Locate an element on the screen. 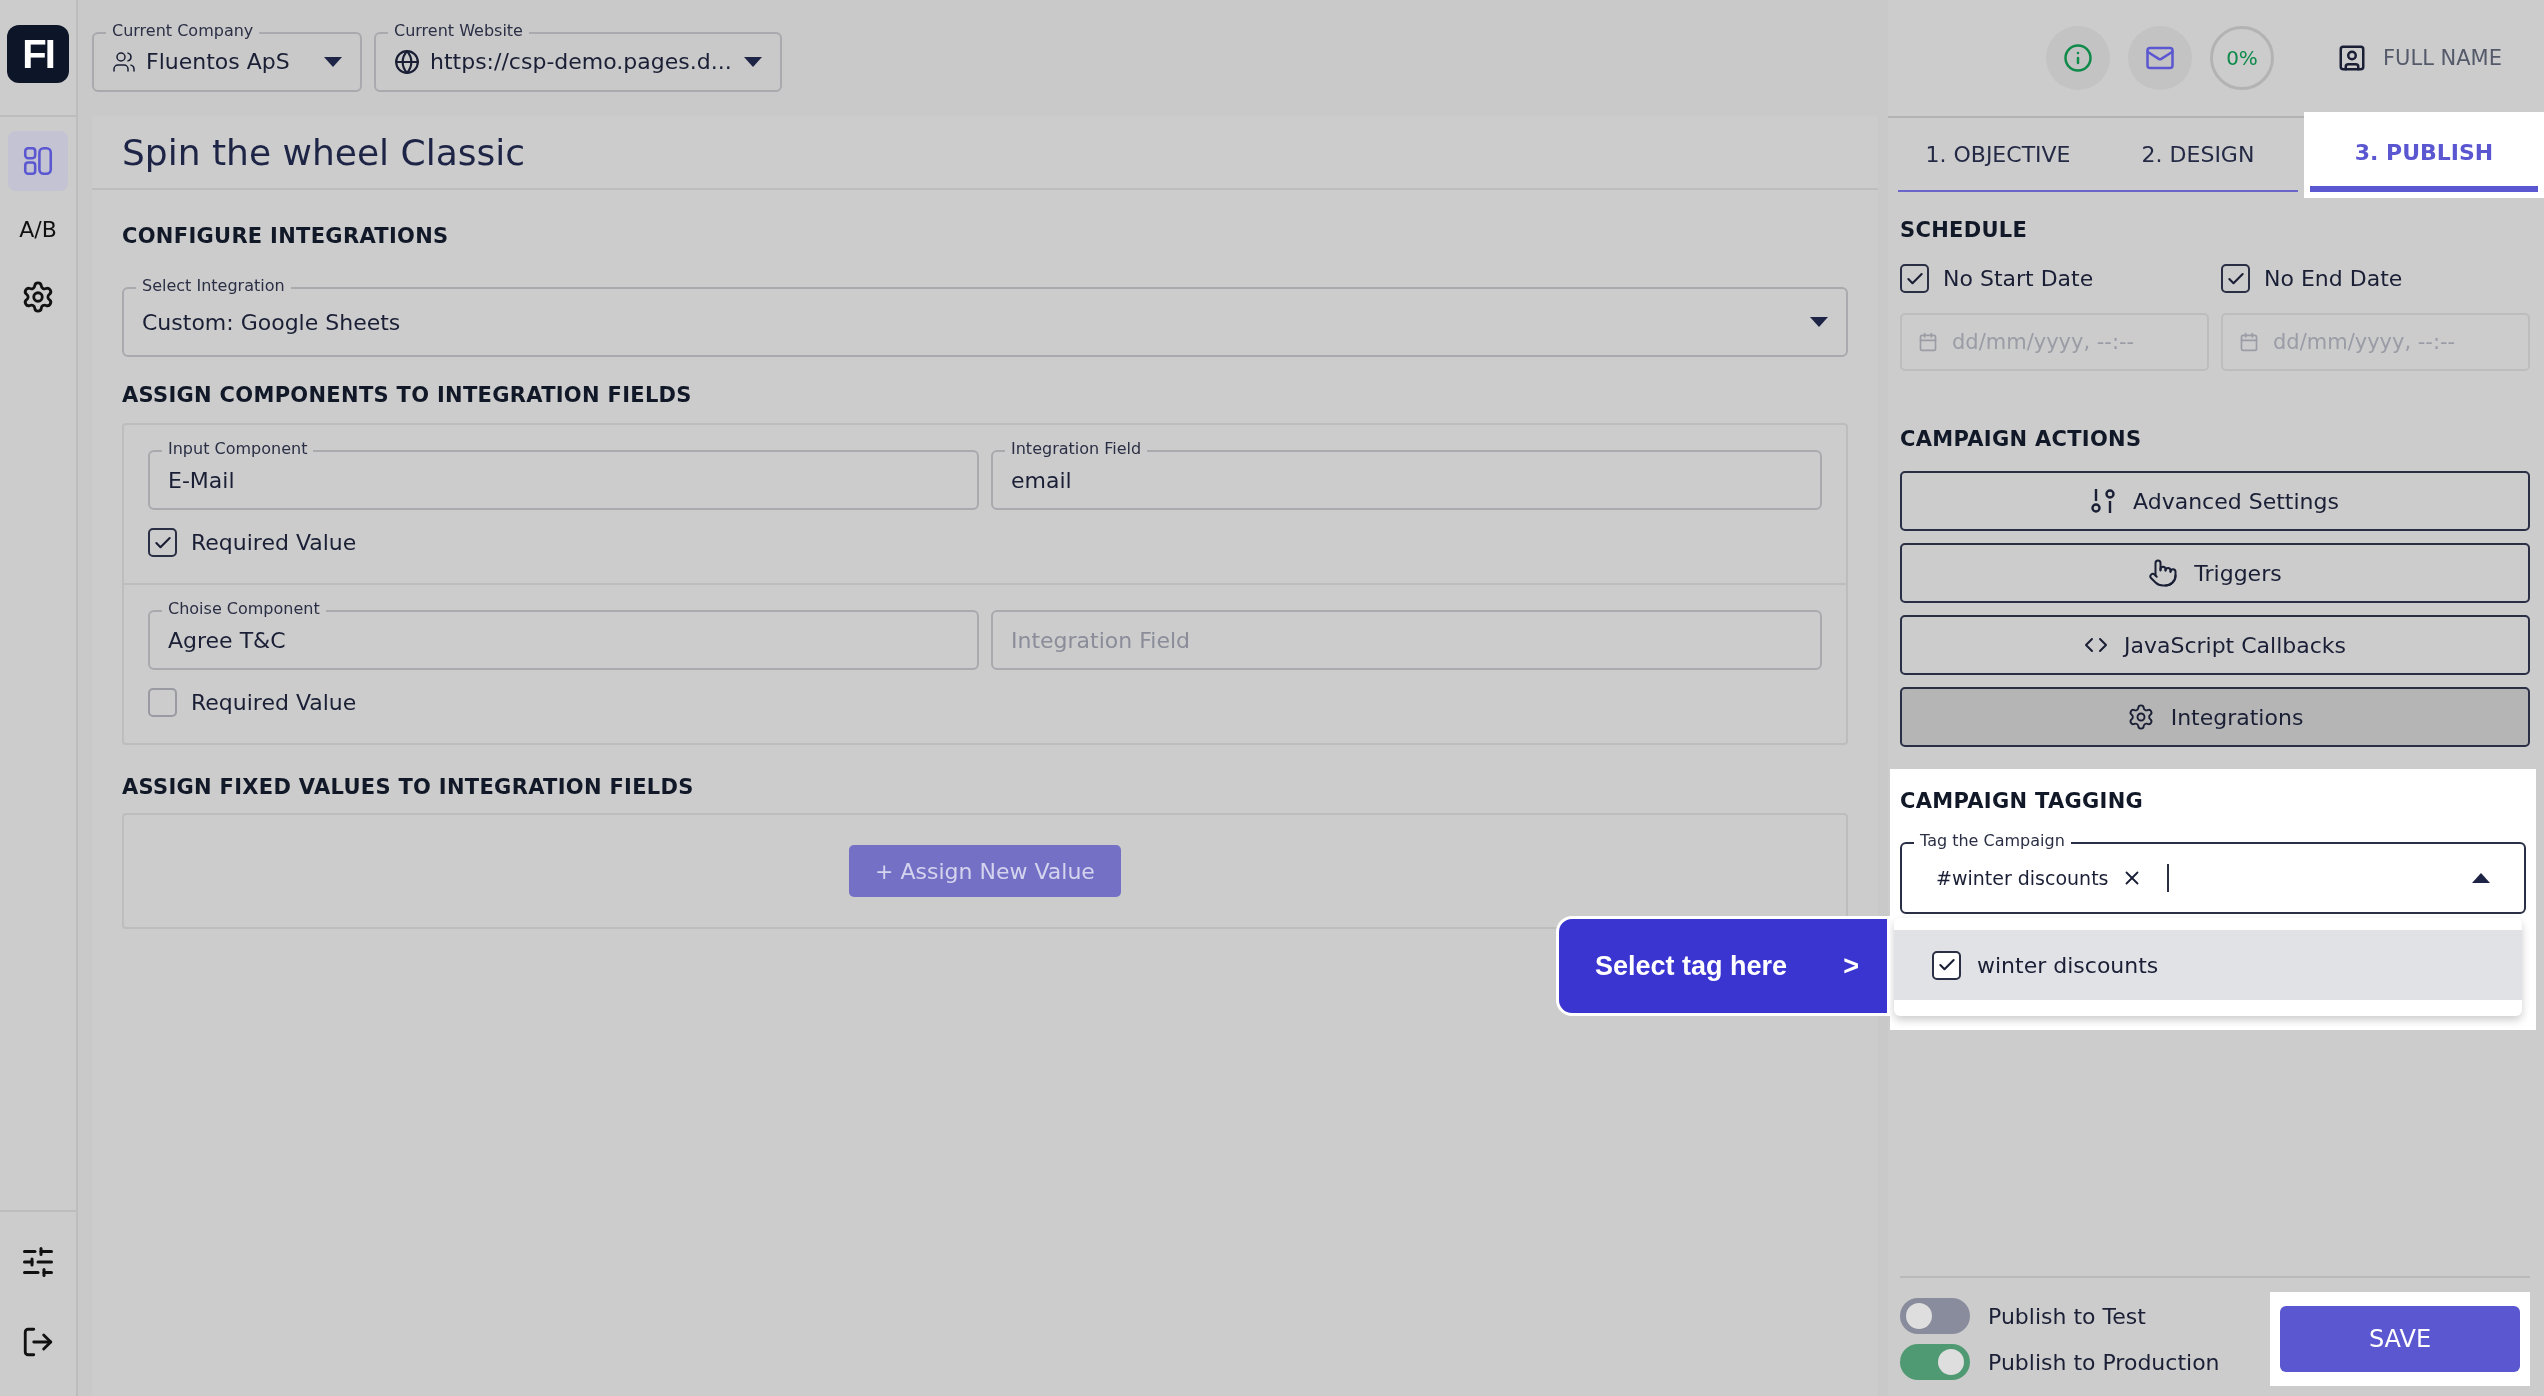 The width and height of the screenshot is (2544, 1396). tag-field: Tag the Campaign #winter discounts is located at coordinates (2213, 872).